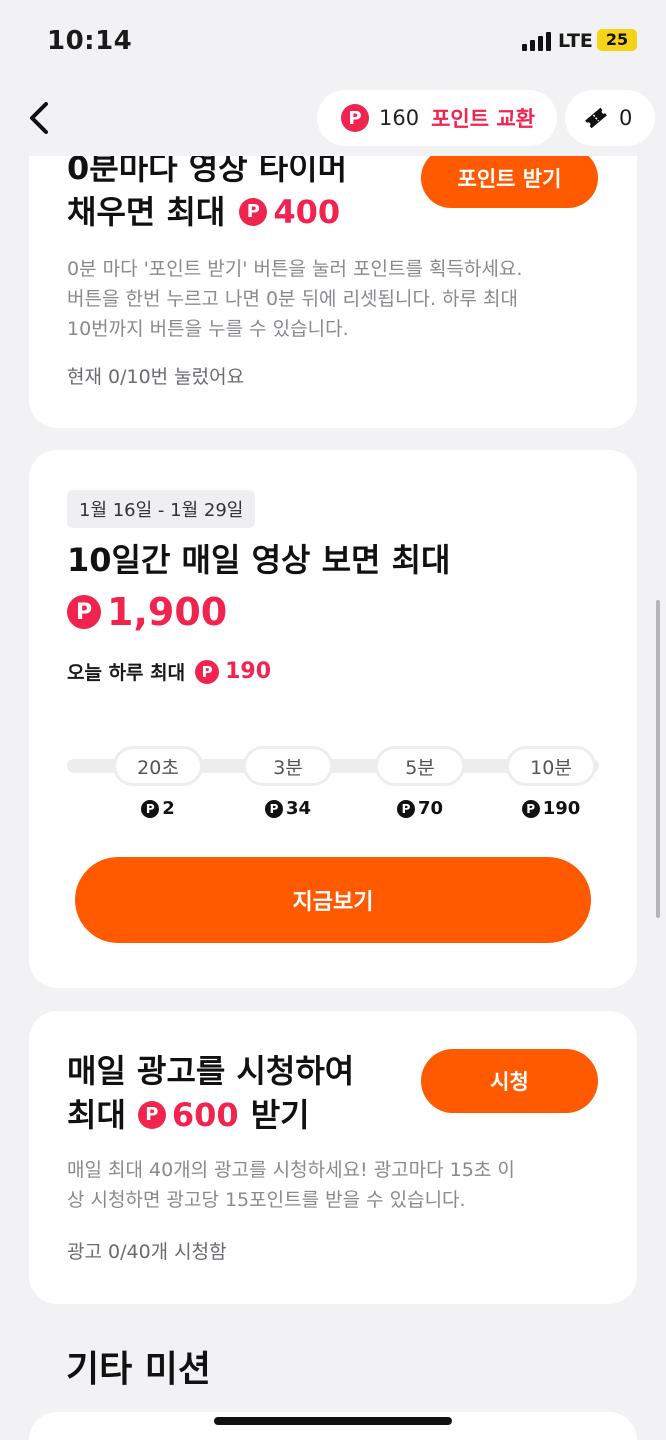 The height and width of the screenshot is (1440, 666). What do you see at coordinates (509, 1081) in the screenshot?
I see `watch-ad-button: 시청` at bounding box center [509, 1081].